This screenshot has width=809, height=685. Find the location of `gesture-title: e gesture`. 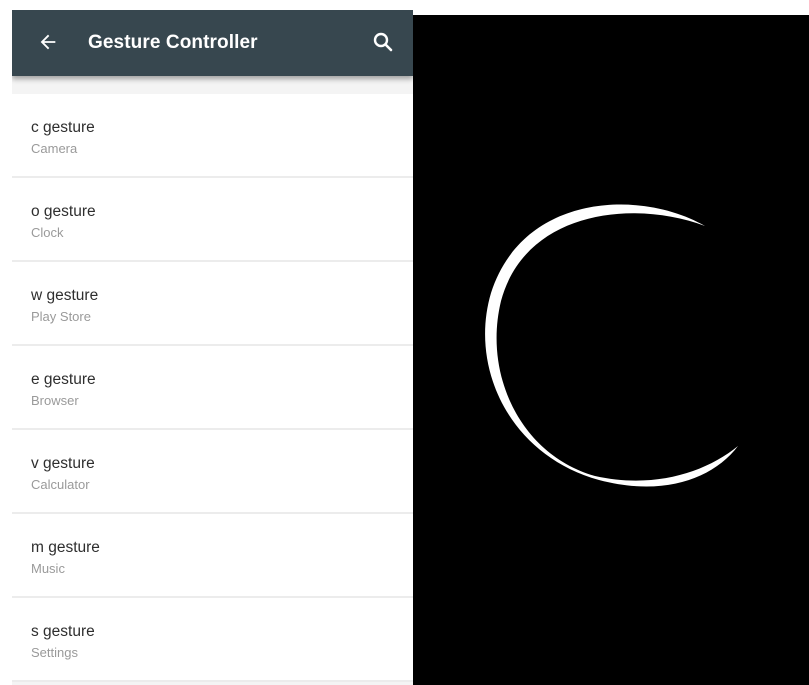

gesture-title: e gesture is located at coordinates (63, 379).